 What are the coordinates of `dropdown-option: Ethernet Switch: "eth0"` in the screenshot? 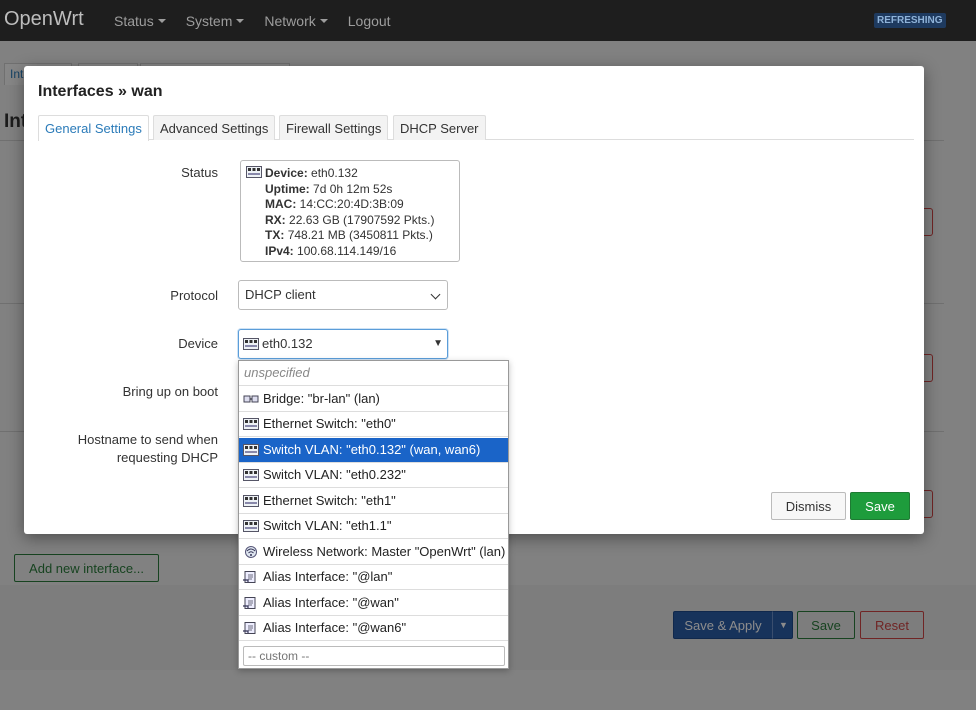 It's located at (373, 424).